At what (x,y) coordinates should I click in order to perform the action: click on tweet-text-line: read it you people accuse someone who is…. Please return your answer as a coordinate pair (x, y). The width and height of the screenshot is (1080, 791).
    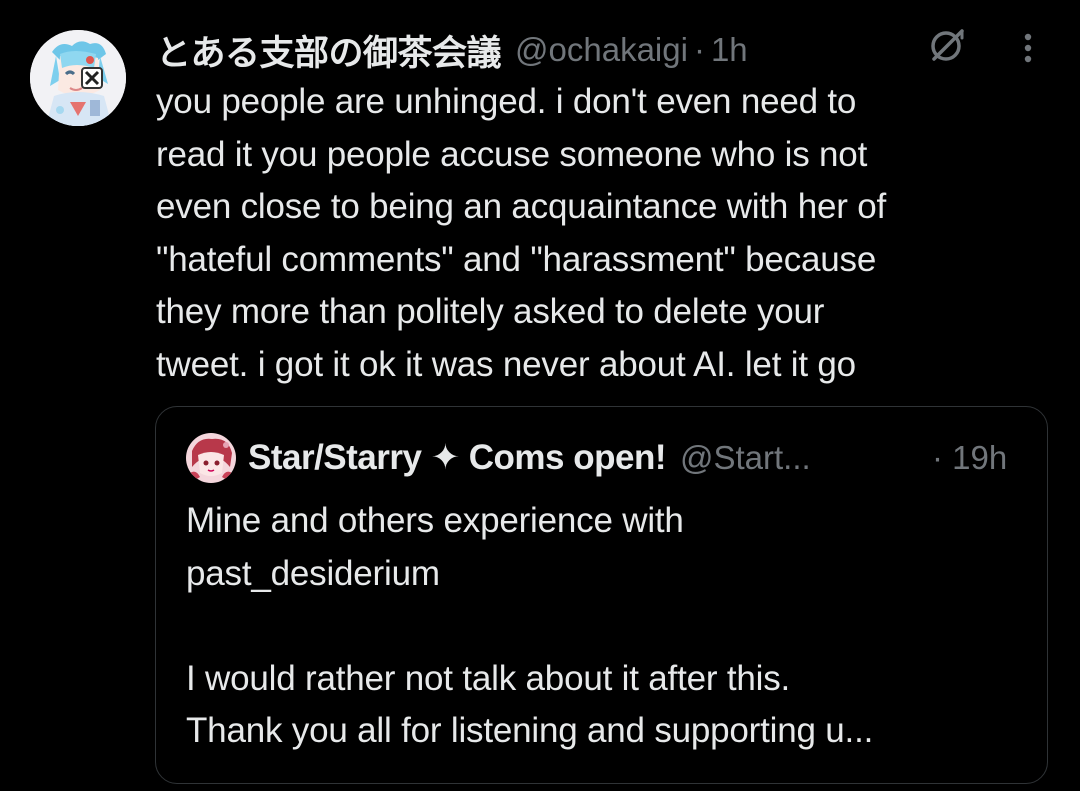
    Looking at the image, I should click on (512, 154).